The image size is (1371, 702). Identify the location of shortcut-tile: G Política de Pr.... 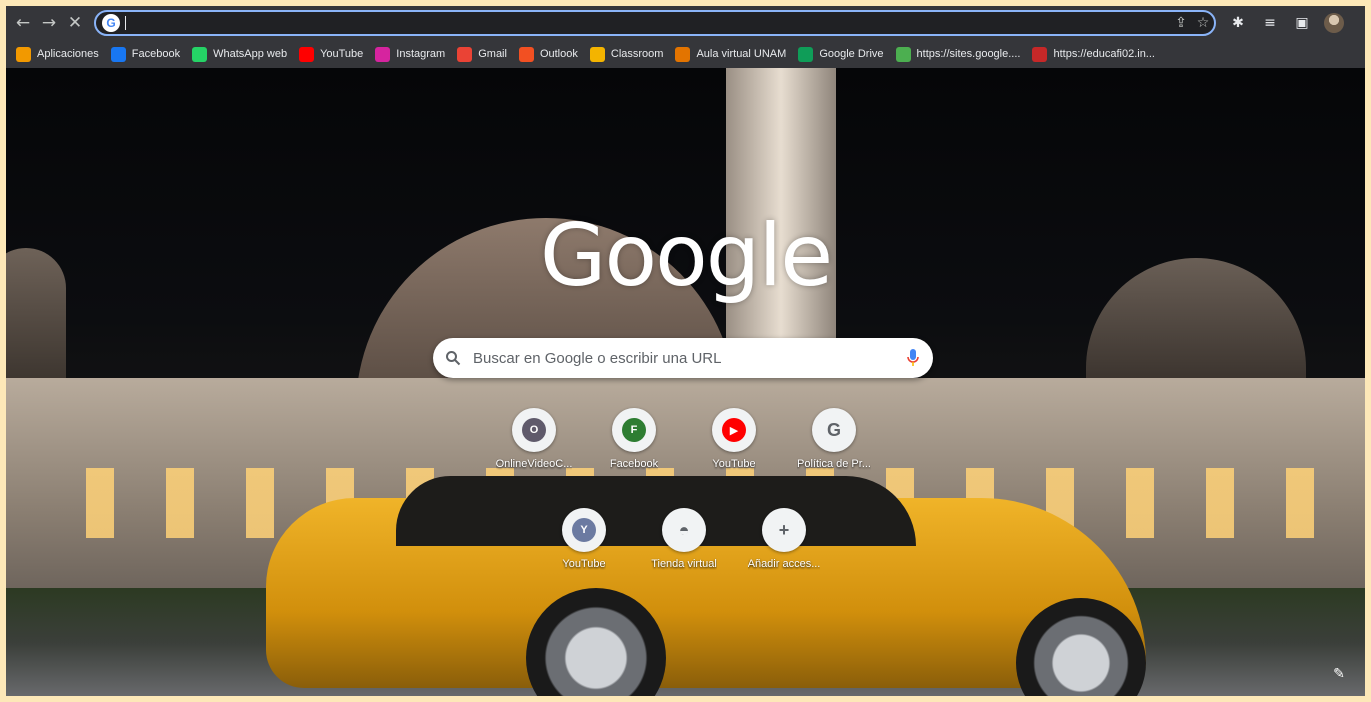
(834, 458).